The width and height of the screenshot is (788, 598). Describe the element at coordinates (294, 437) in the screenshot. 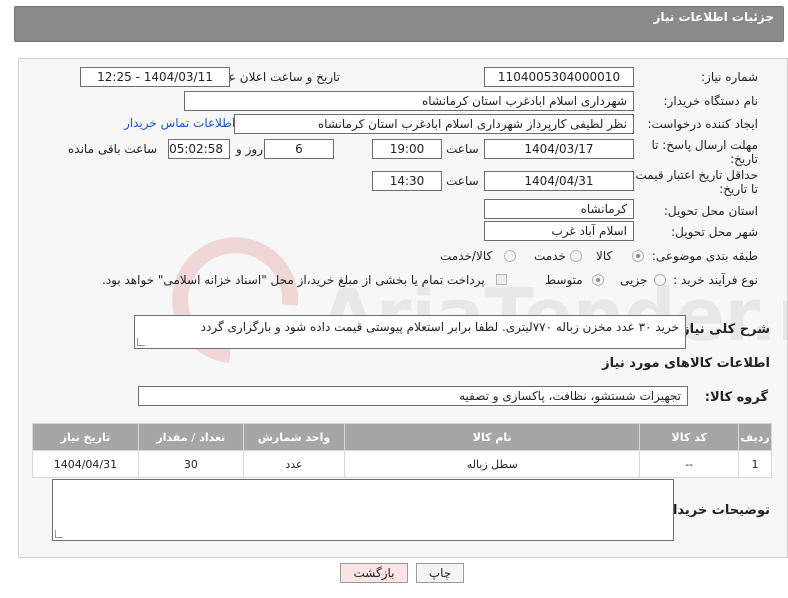

I see `col-header-unit: واحد شمارش` at that location.